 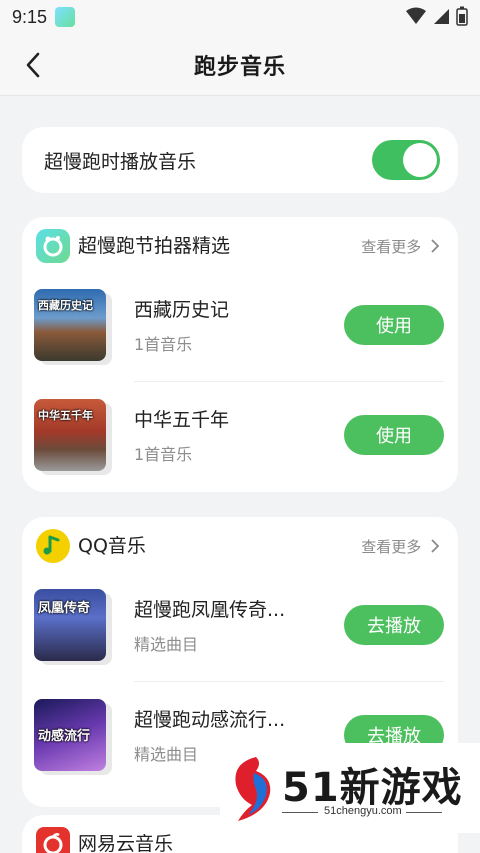 I want to click on qq-music-logo-icon, so click(x=53, y=546).